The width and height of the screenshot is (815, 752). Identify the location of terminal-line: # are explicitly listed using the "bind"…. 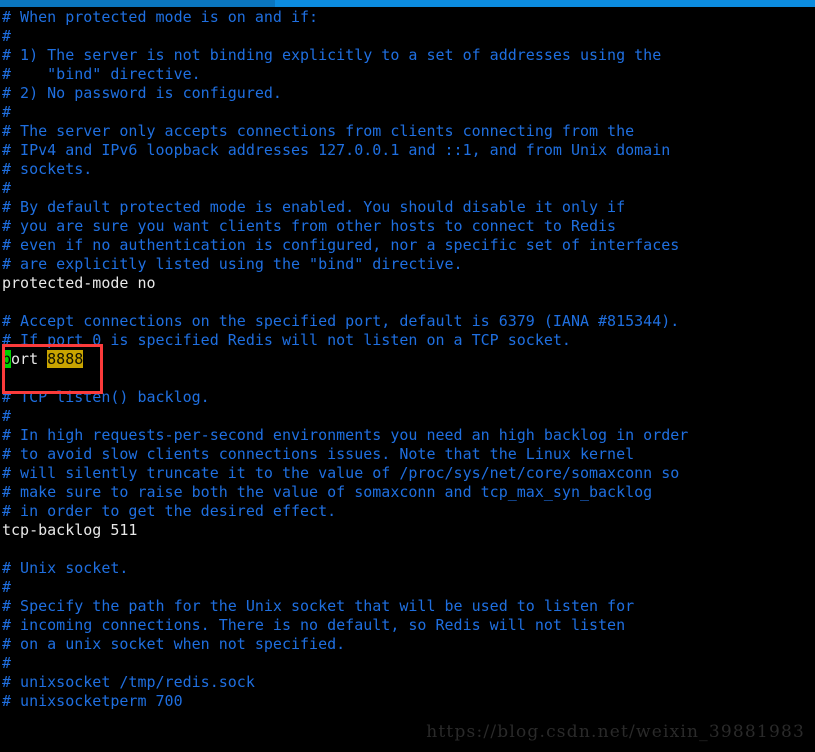
(232, 264).